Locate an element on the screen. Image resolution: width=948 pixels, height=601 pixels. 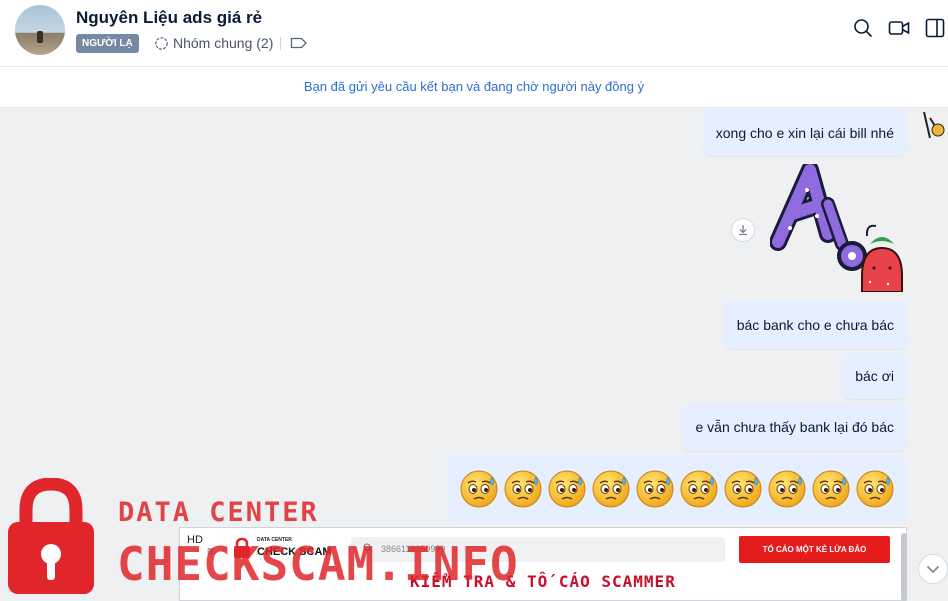
message-text: xong cho e xin lại cái bill nhé is located at coordinates (804, 132).